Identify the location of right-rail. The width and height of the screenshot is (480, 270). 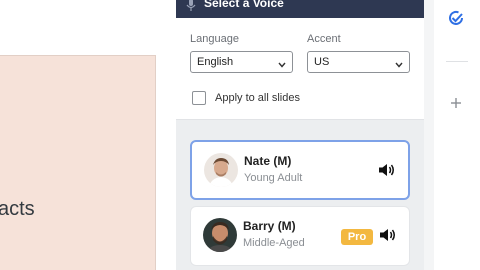
(457, 135).